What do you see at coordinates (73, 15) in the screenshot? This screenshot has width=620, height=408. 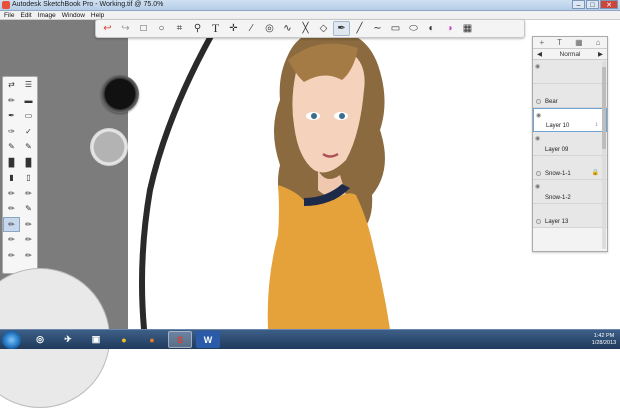 I see `menu-window: Window` at bounding box center [73, 15].